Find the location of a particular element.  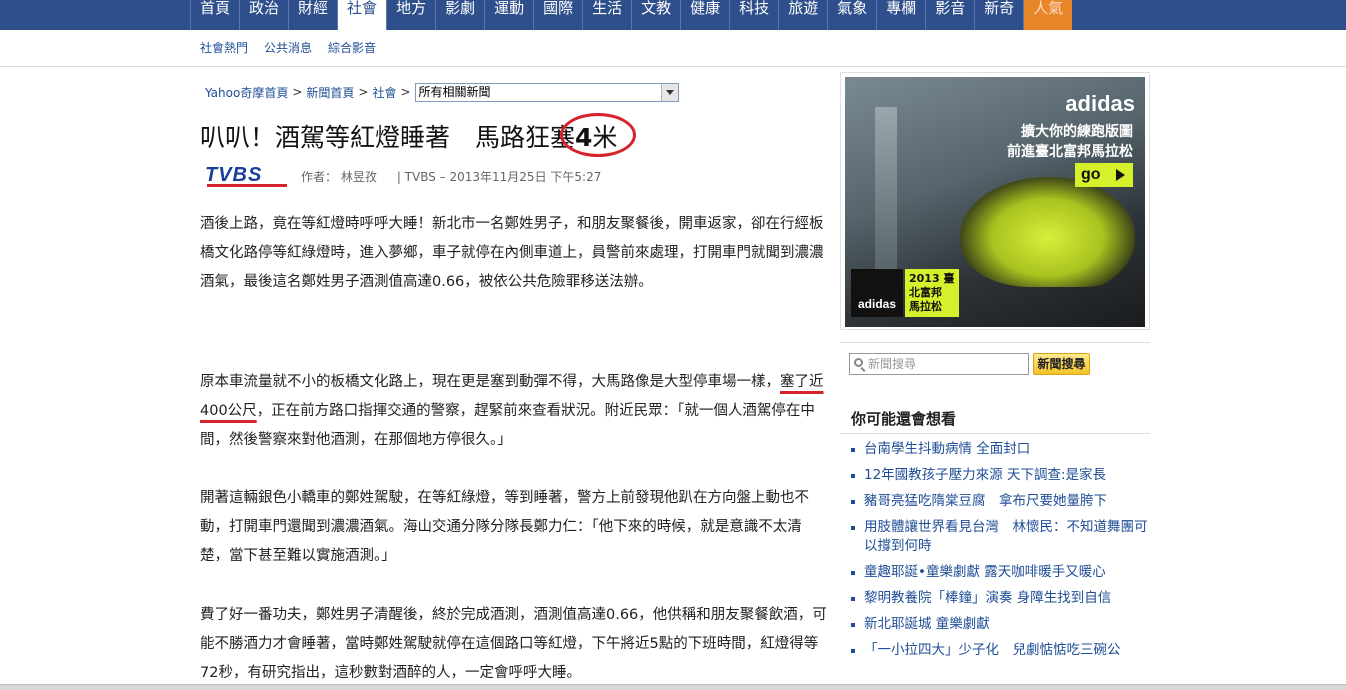

title-text: 叭叭！酒駕等紅燈睡著 馬路狂塞 is located at coordinates (388, 137).